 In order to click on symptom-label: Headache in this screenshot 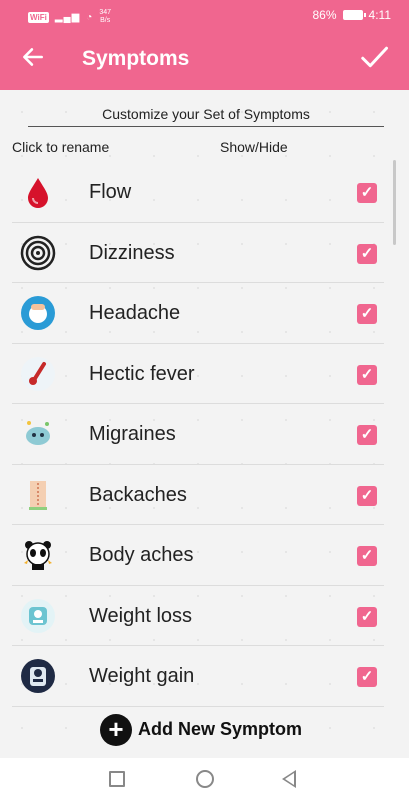, I will do `click(134, 313)`.